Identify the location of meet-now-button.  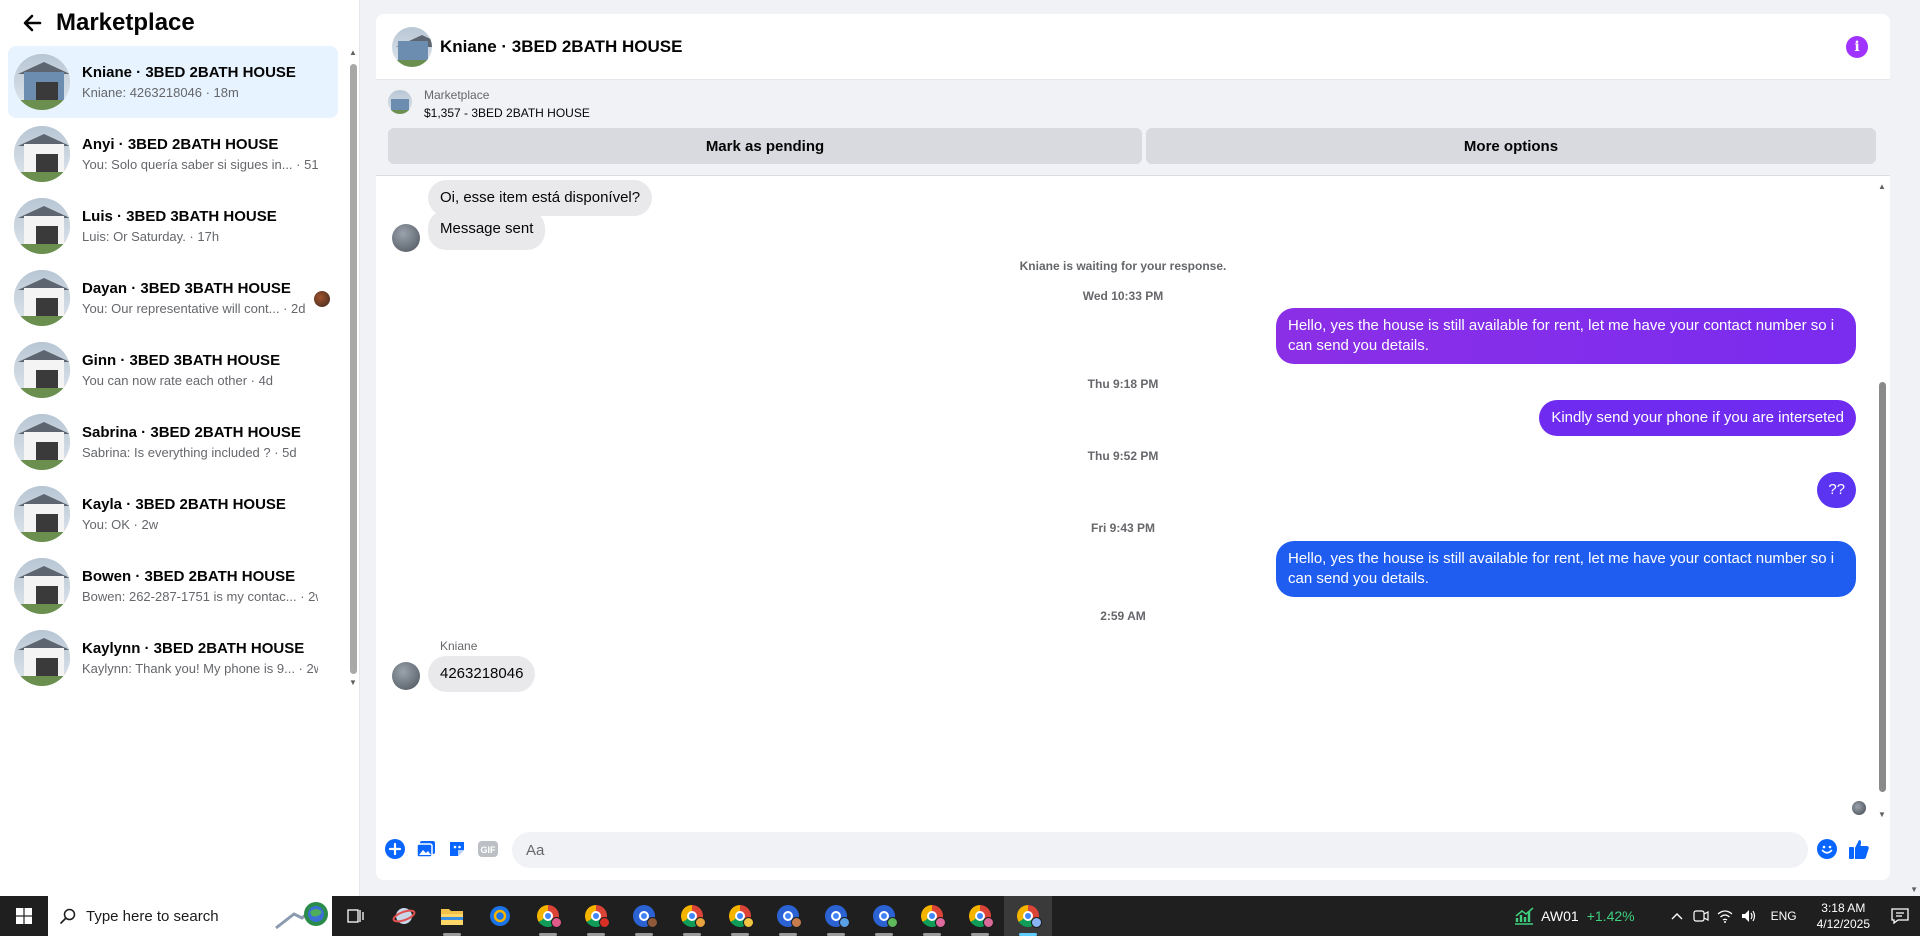
(1701, 916).